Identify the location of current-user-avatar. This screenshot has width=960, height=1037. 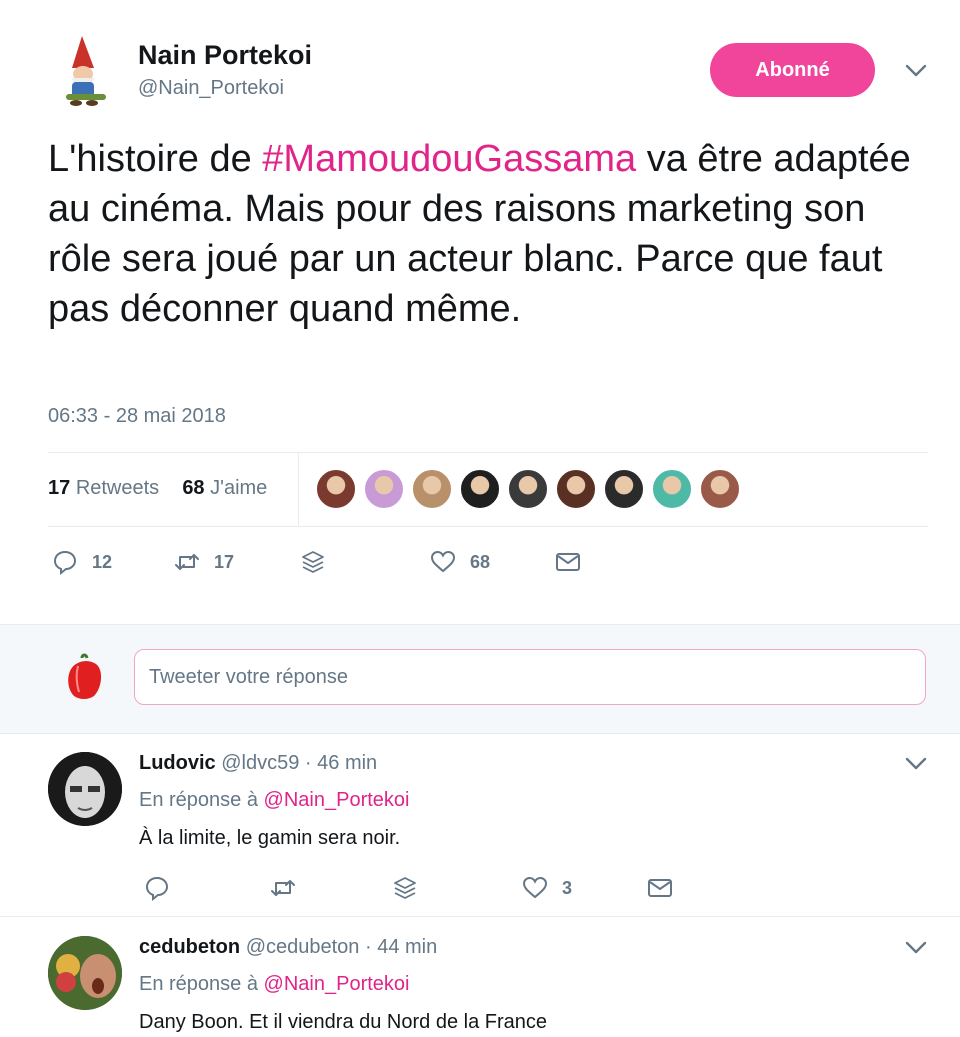
(84, 677).